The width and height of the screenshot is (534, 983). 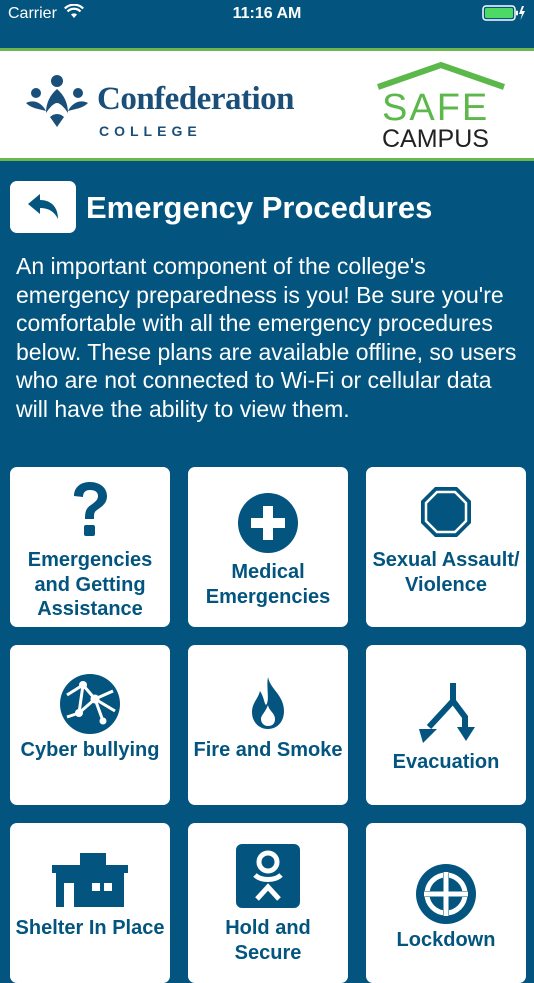 I want to click on tile-shelter: Shelter In Place, so click(x=90, y=903).